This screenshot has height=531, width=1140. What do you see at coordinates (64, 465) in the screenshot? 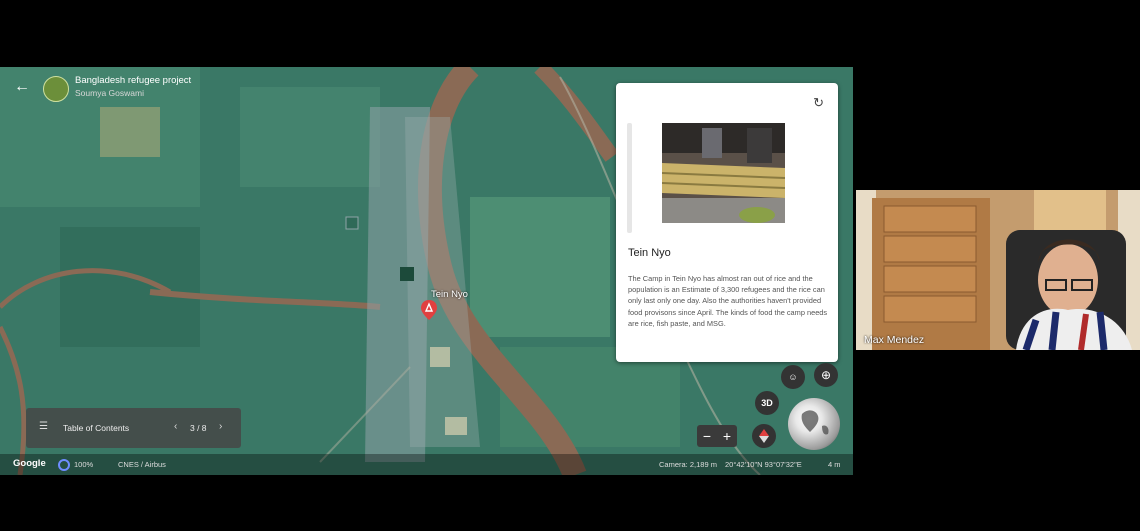
I see `loading-ring-icon` at bounding box center [64, 465].